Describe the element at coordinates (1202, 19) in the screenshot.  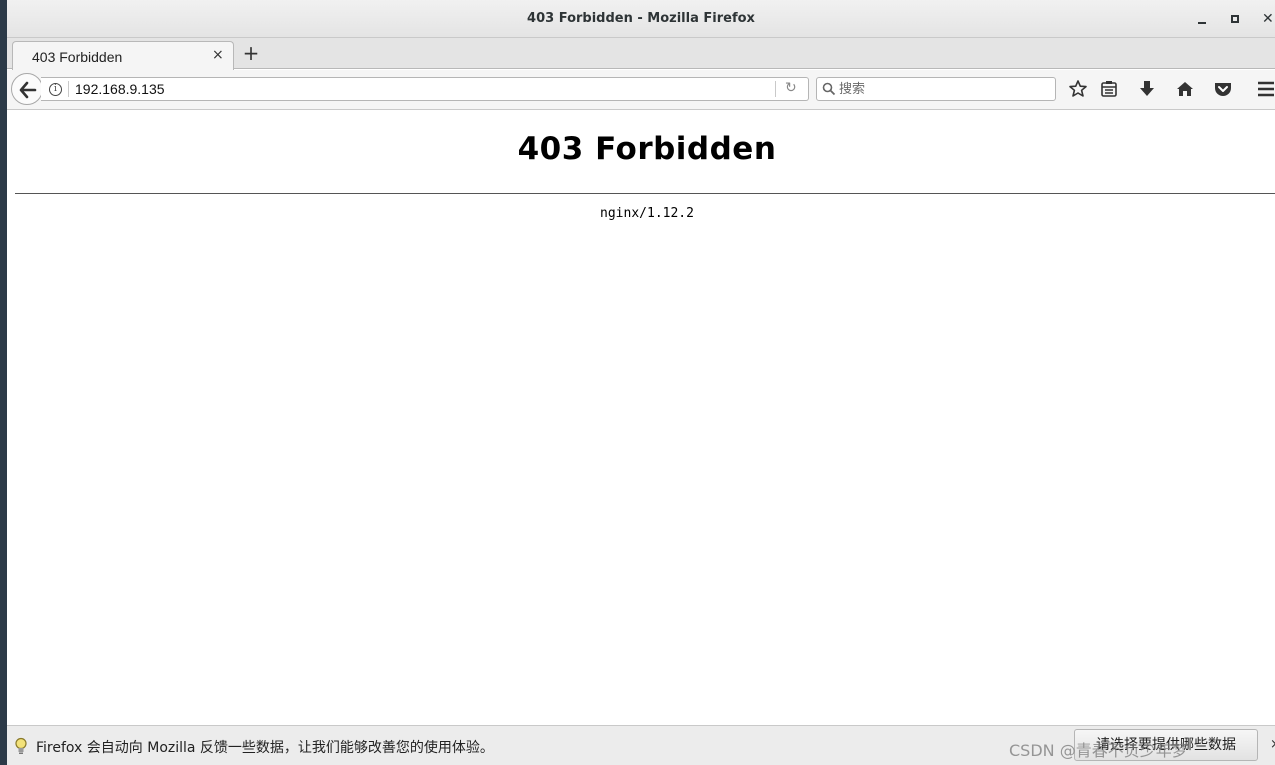
I see `minimize-button` at that location.